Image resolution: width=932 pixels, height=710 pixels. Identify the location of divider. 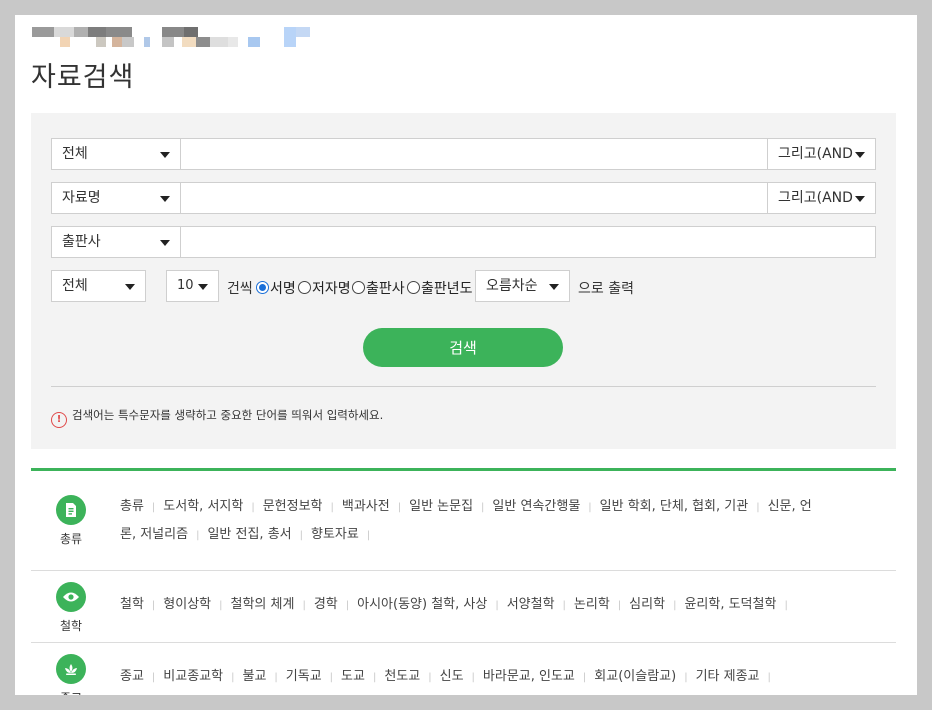
(463, 386).